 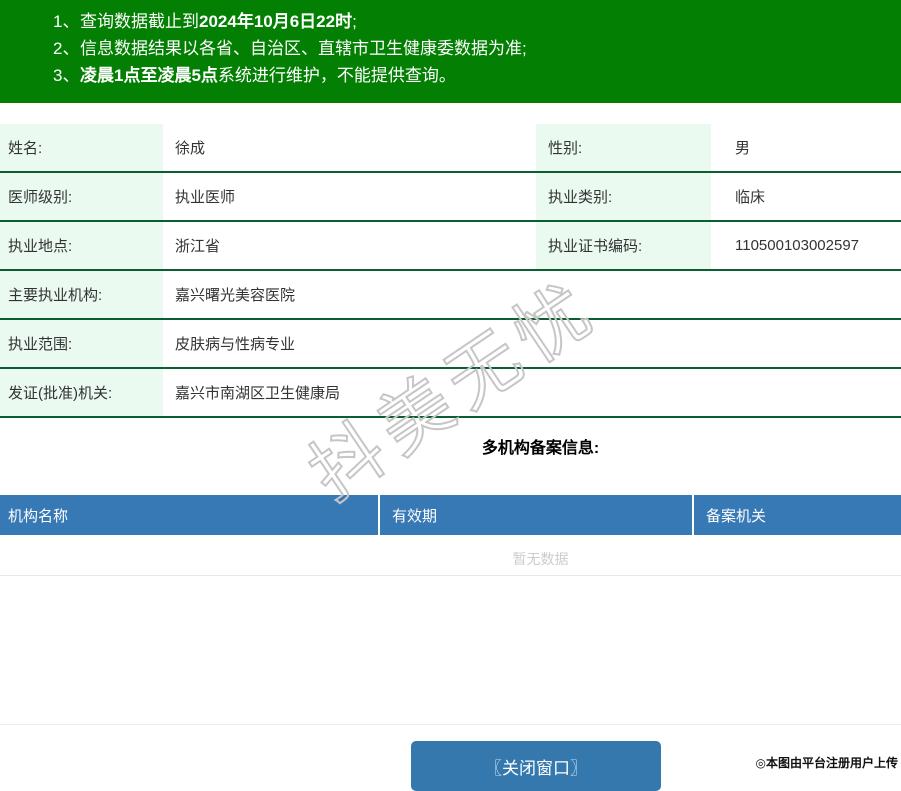 What do you see at coordinates (796, 515) in the screenshot?
I see `header-cell-filing-authority: 备案机关` at bounding box center [796, 515].